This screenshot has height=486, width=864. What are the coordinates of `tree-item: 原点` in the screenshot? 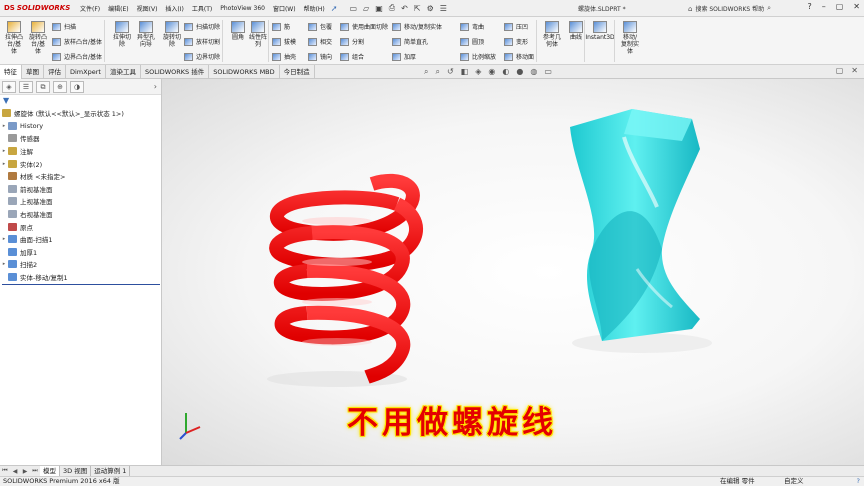 It's located at (80, 226).